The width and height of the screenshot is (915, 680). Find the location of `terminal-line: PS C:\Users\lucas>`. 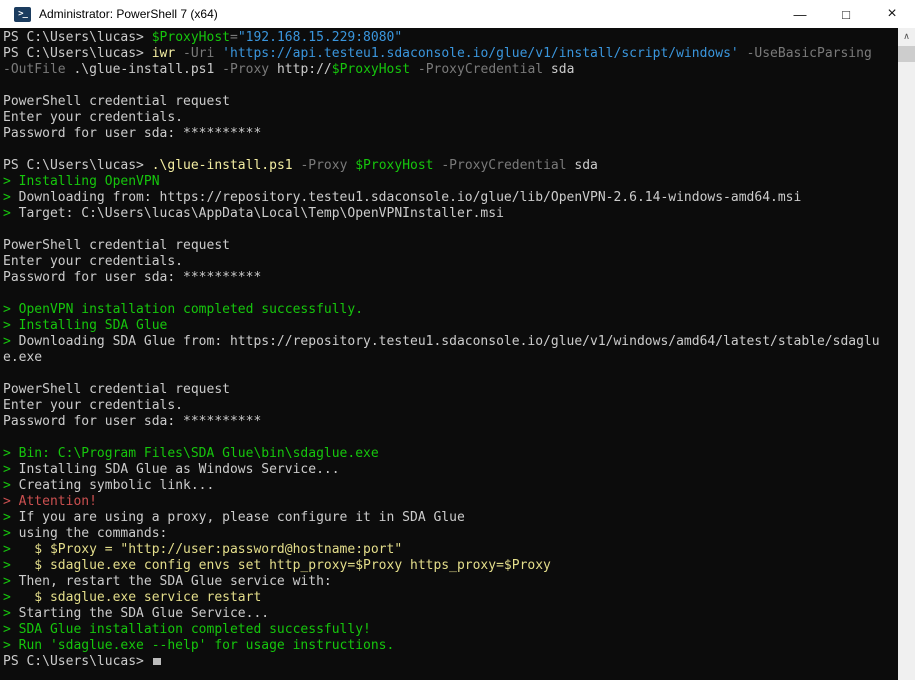

terminal-line: PS C:\Users\lucas> is located at coordinates (450, 662).